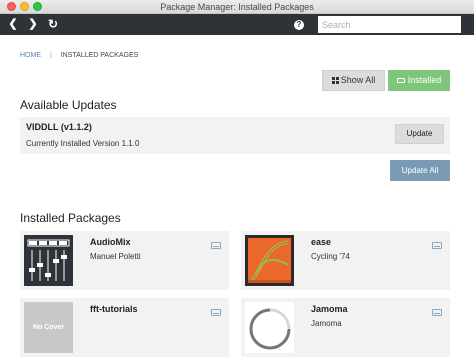  Describe the element at coordinates (400, 80) in the screenshot. I see `drive-icon` at that location.